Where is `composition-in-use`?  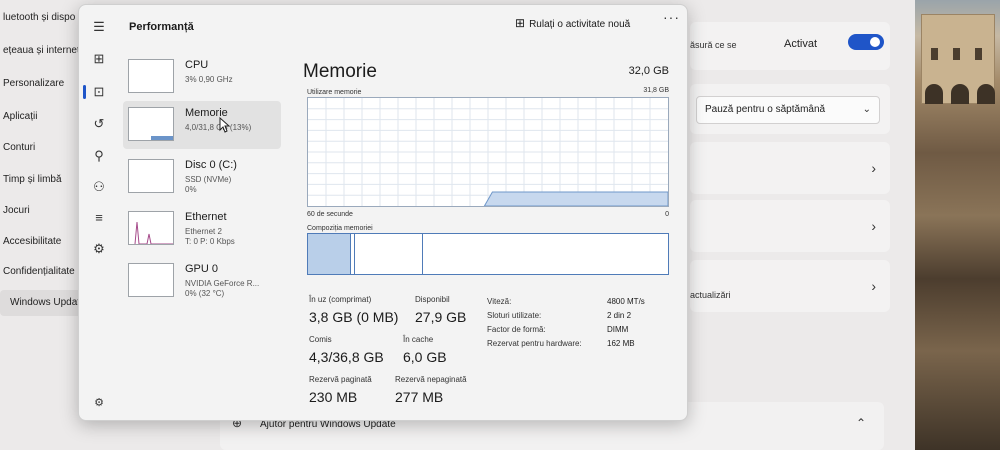 composition-in-use is located at coordinates (330, 254).